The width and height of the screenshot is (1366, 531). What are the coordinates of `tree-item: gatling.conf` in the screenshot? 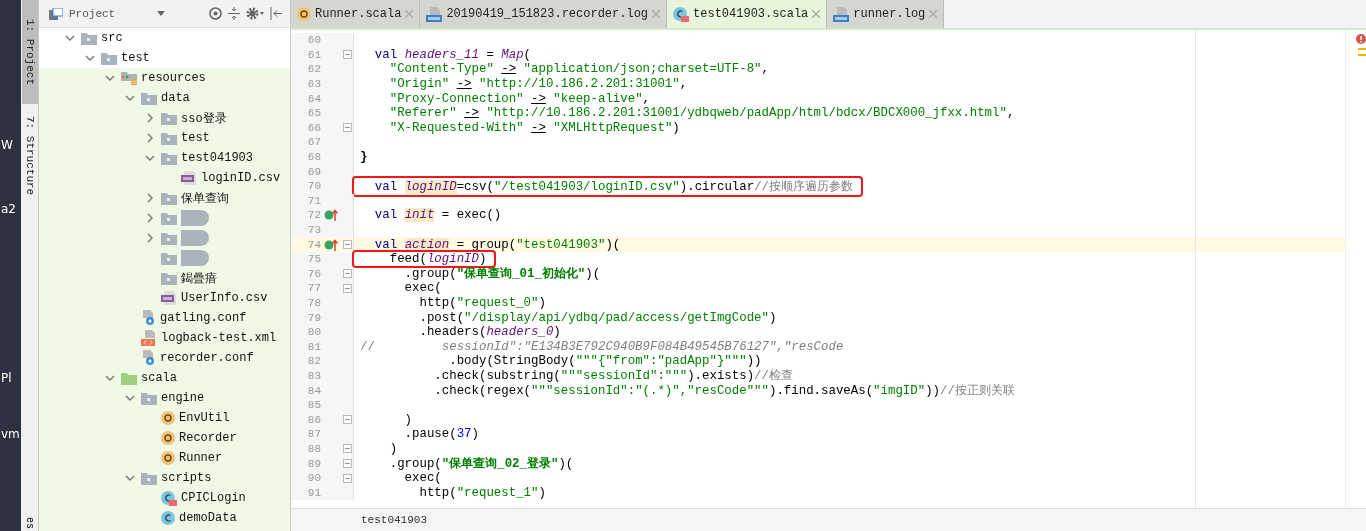 It's located at (164, 318).